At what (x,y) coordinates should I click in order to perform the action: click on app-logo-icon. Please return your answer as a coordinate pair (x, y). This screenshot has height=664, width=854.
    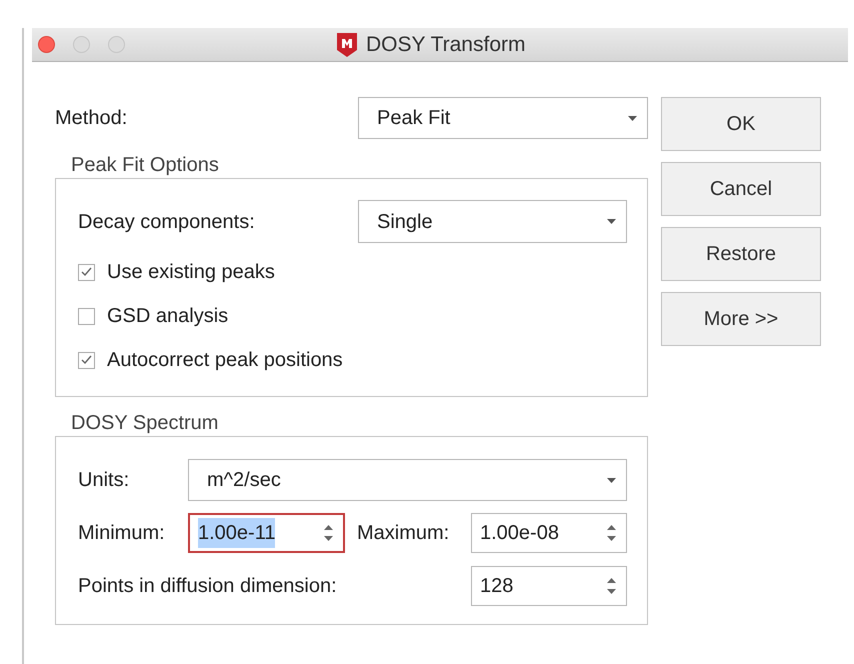
    Looking at the image, I should click on (347, 44).